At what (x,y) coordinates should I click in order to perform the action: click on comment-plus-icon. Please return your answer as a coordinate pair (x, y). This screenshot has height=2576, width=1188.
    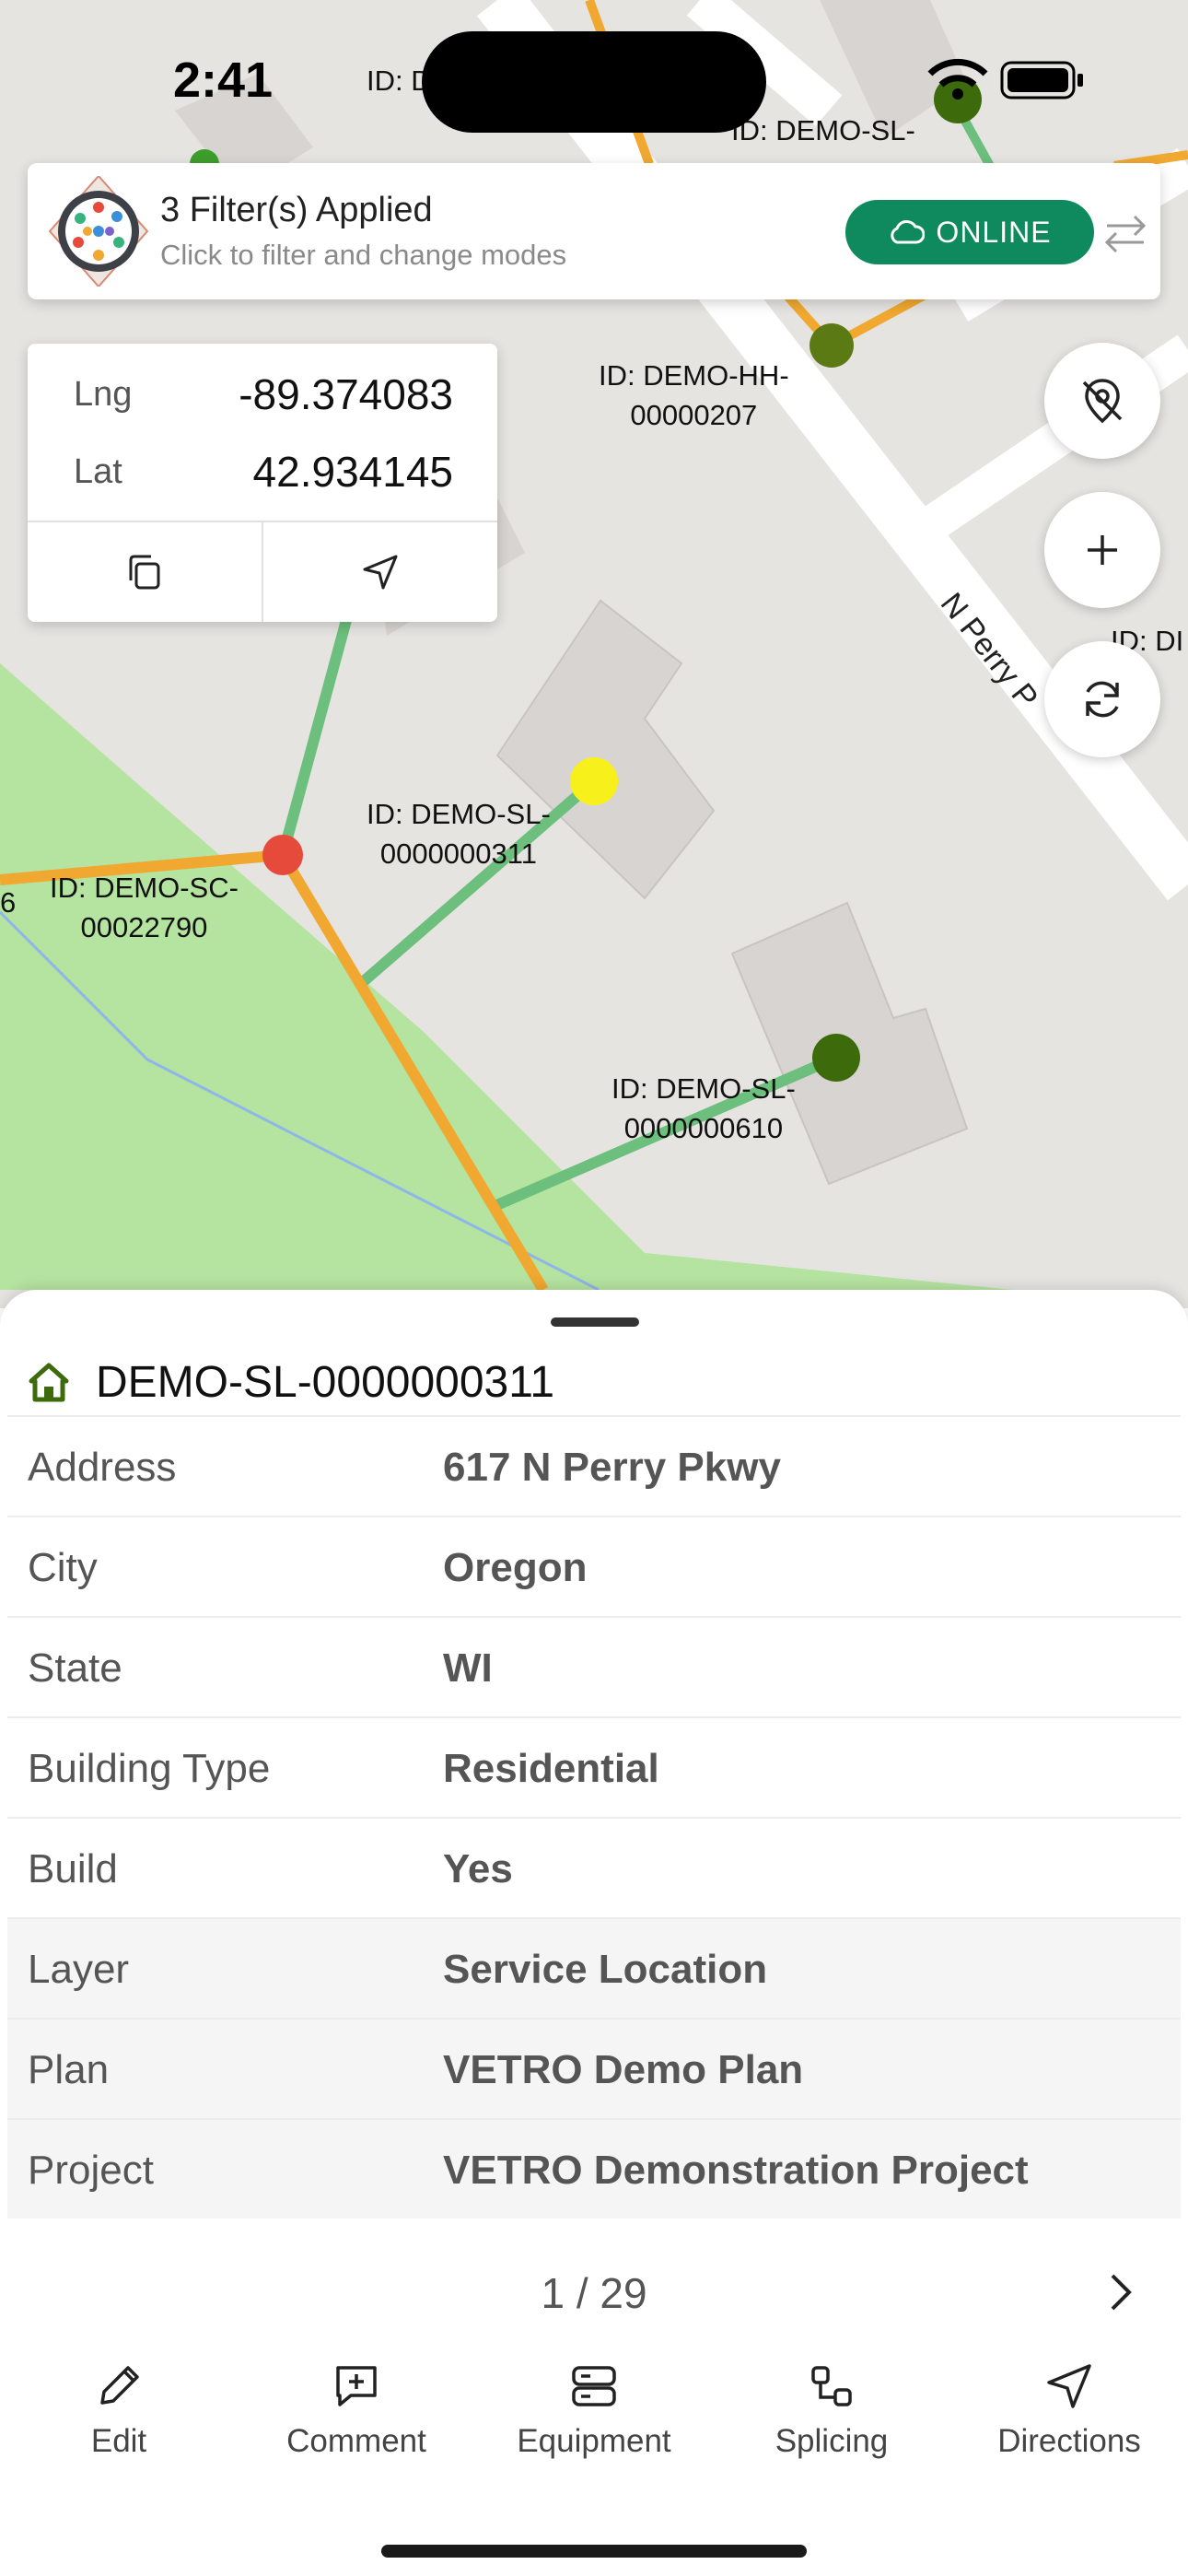
    Looking at the image, I should click on (356, 2386).